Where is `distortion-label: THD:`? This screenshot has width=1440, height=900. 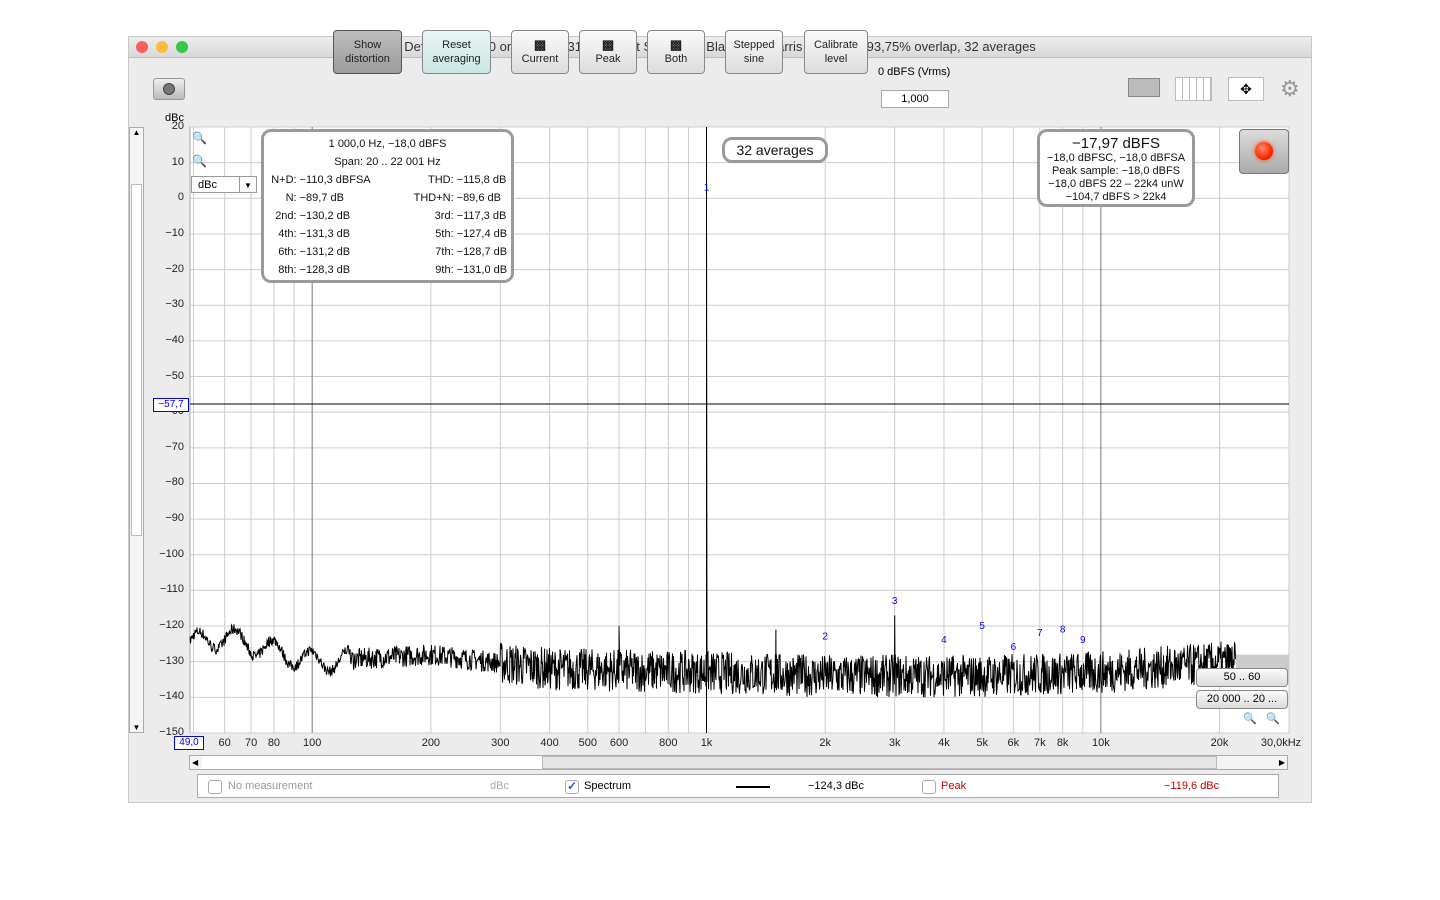 distortion-label: THD: is located at coordinates (440, 180).